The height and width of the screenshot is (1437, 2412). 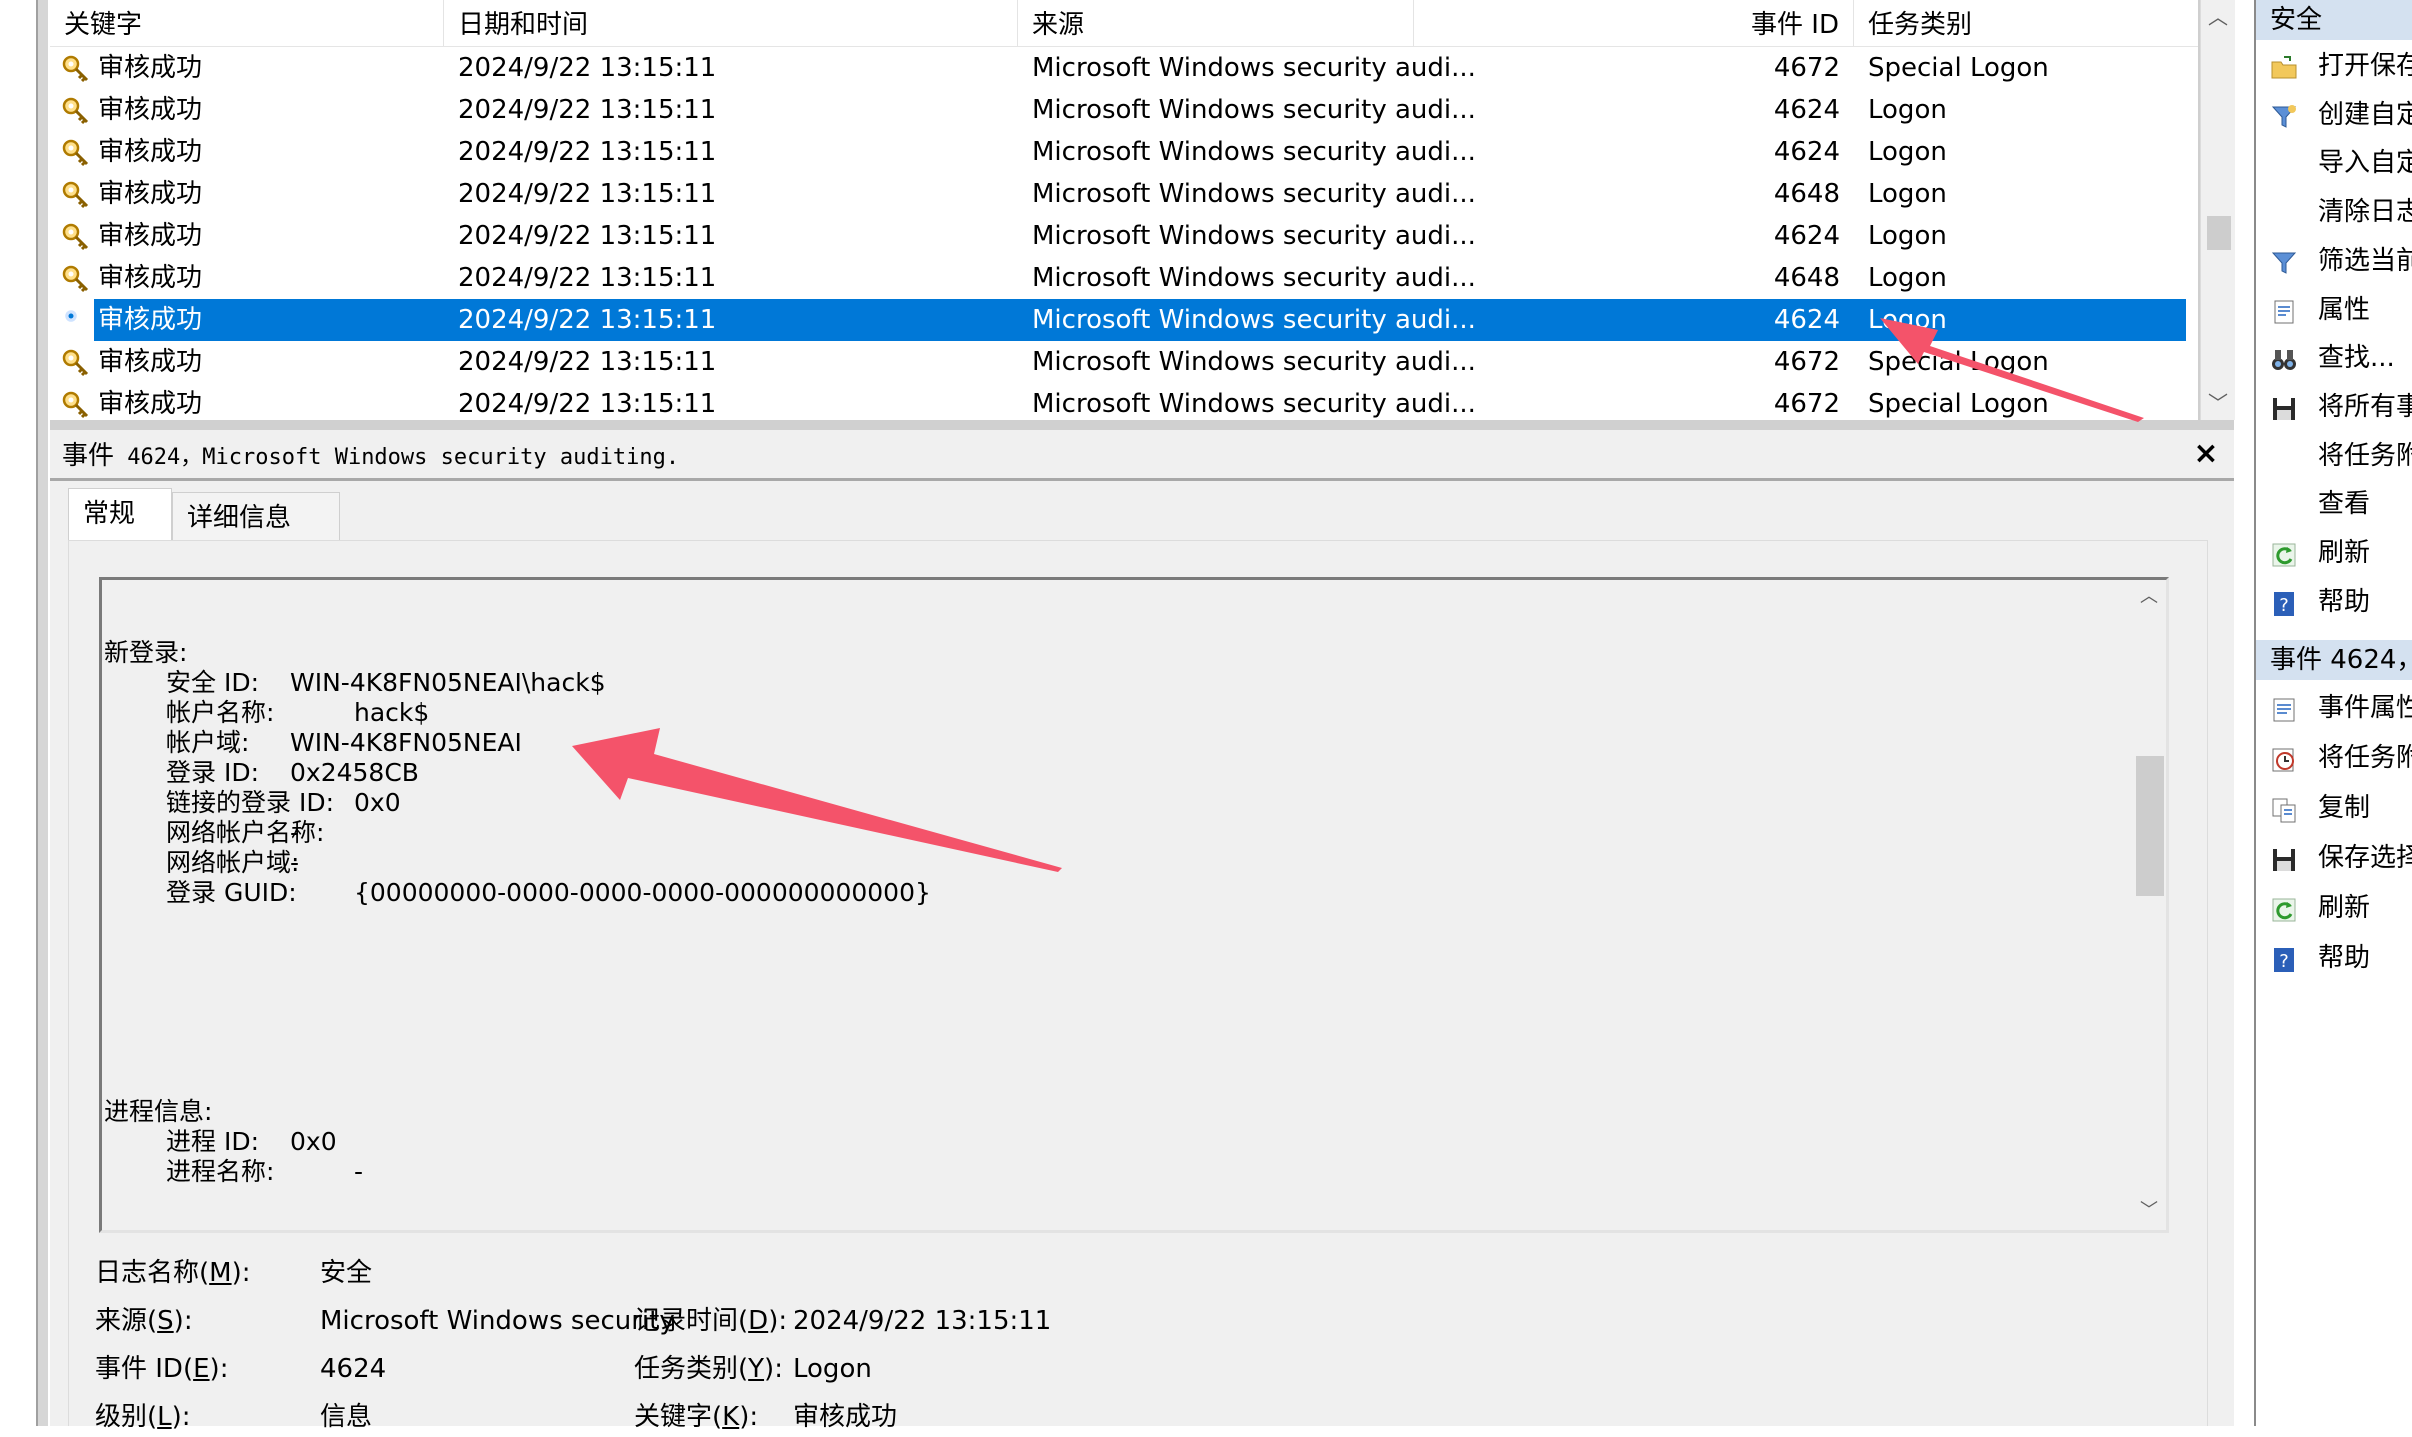 What do you see at coordinates (1907, 110) in the screenshot?
I see `cell-category: Logon` at bounding box center [1907, 110].